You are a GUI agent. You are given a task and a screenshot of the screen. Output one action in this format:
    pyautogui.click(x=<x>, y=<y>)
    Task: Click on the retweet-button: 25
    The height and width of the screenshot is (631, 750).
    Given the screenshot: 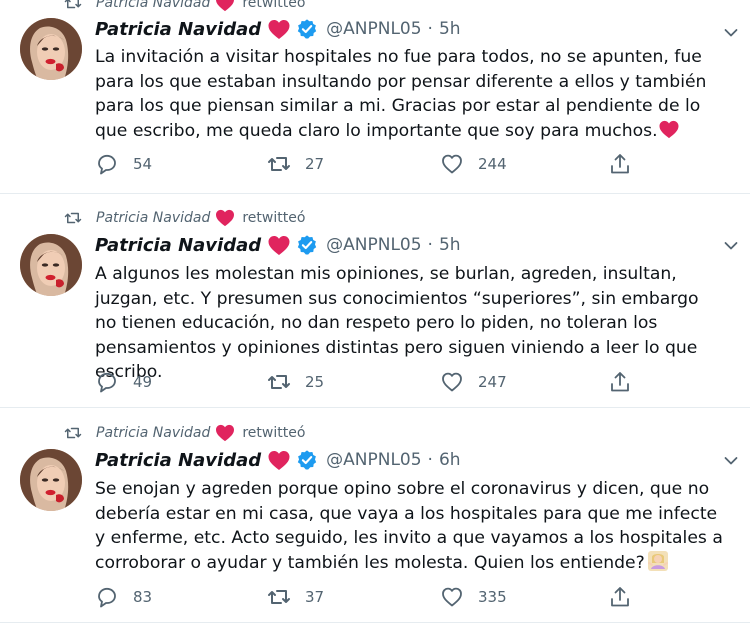 What is the action you would take?
    pyautogui.click(x=295, y=382)
    